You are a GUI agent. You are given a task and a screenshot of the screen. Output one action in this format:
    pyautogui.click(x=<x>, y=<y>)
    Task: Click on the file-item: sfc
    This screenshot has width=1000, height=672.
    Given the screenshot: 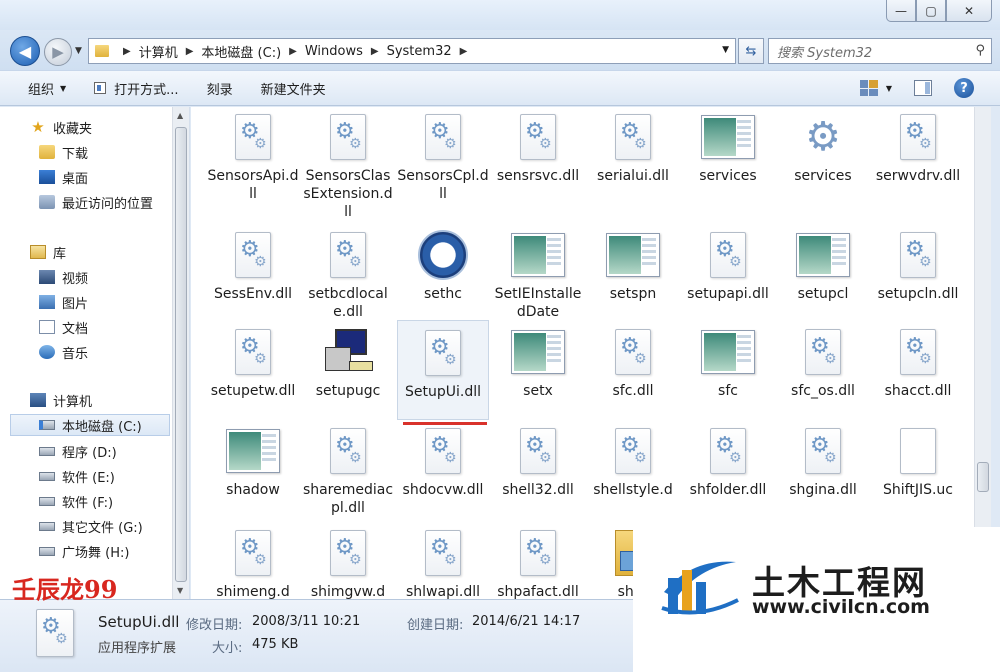 What is the action you would take?
    pyautogui.click(x=728, y=363)
    